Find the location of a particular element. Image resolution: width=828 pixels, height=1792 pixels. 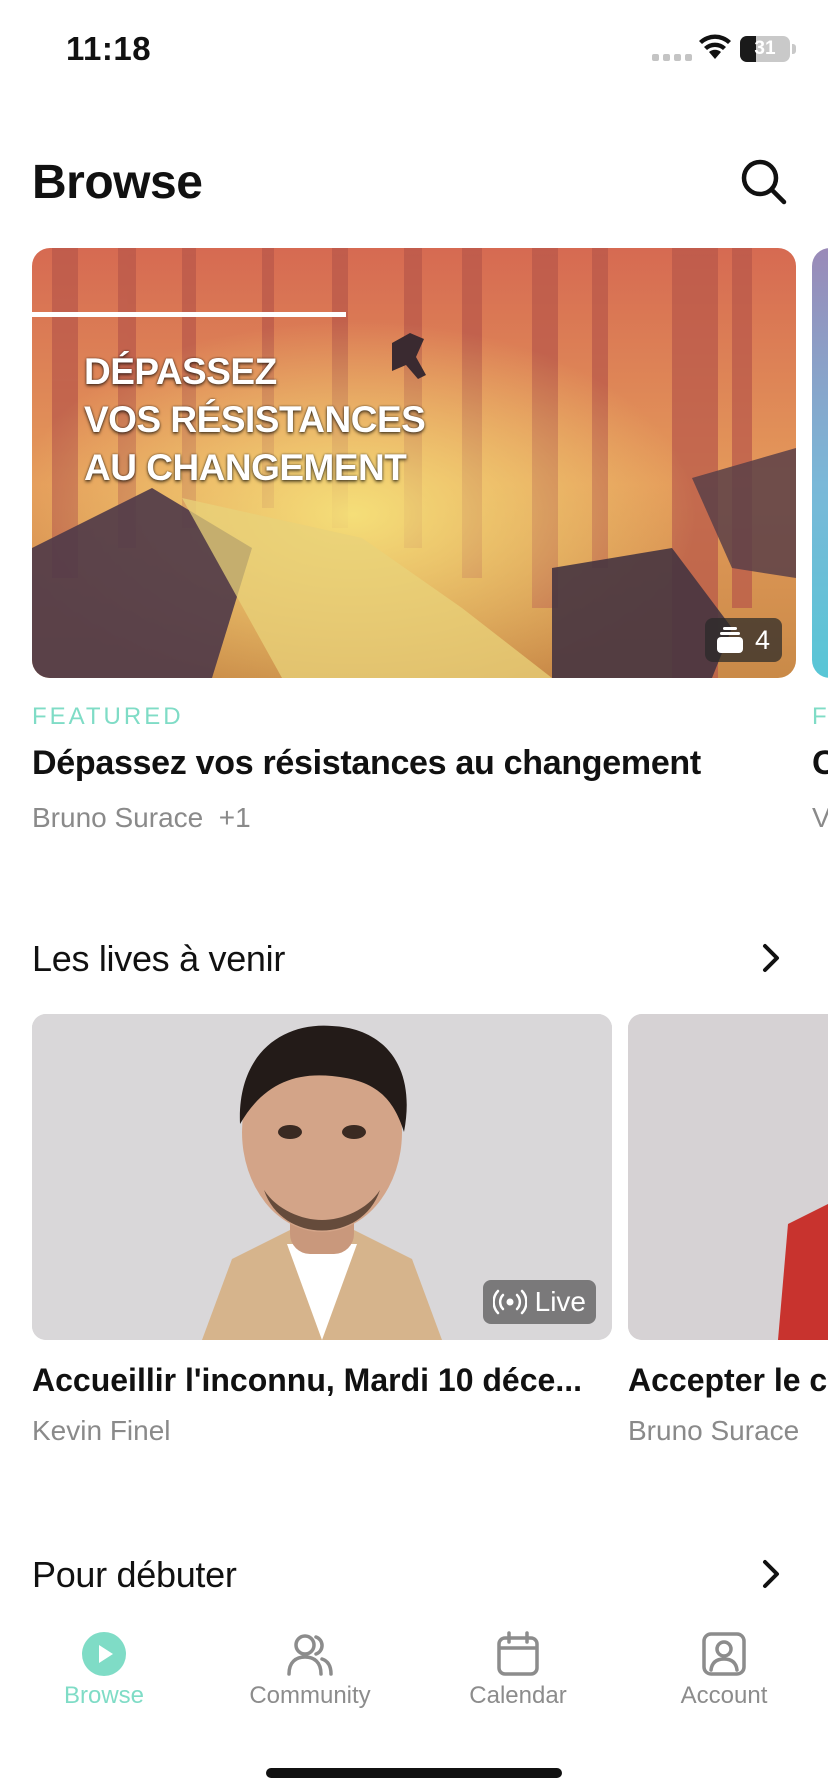

tab-account: Account is located at coordinates (724, 1670).